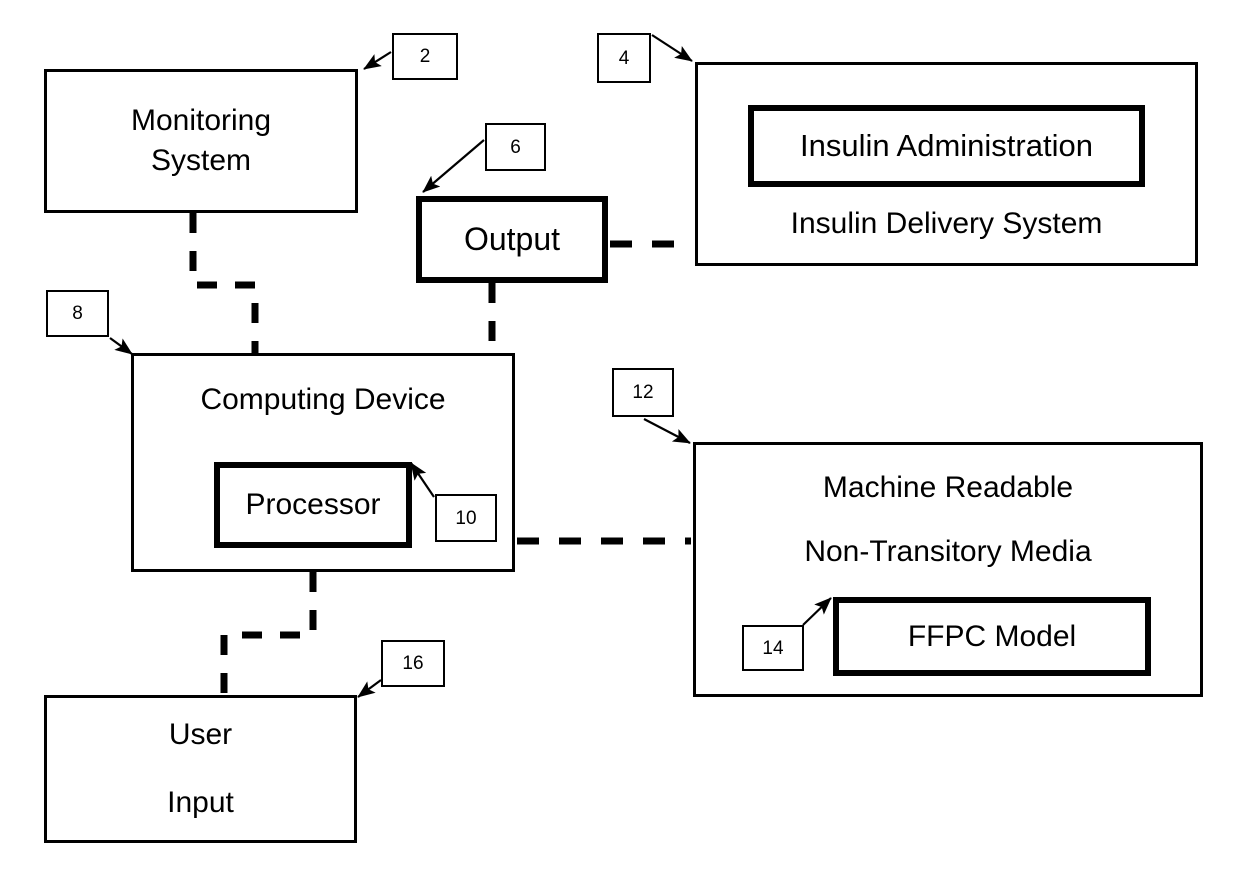 This screenshot has width=1240, height=878. I want to click on reference-numeral-4: 4, so click(624, 58).